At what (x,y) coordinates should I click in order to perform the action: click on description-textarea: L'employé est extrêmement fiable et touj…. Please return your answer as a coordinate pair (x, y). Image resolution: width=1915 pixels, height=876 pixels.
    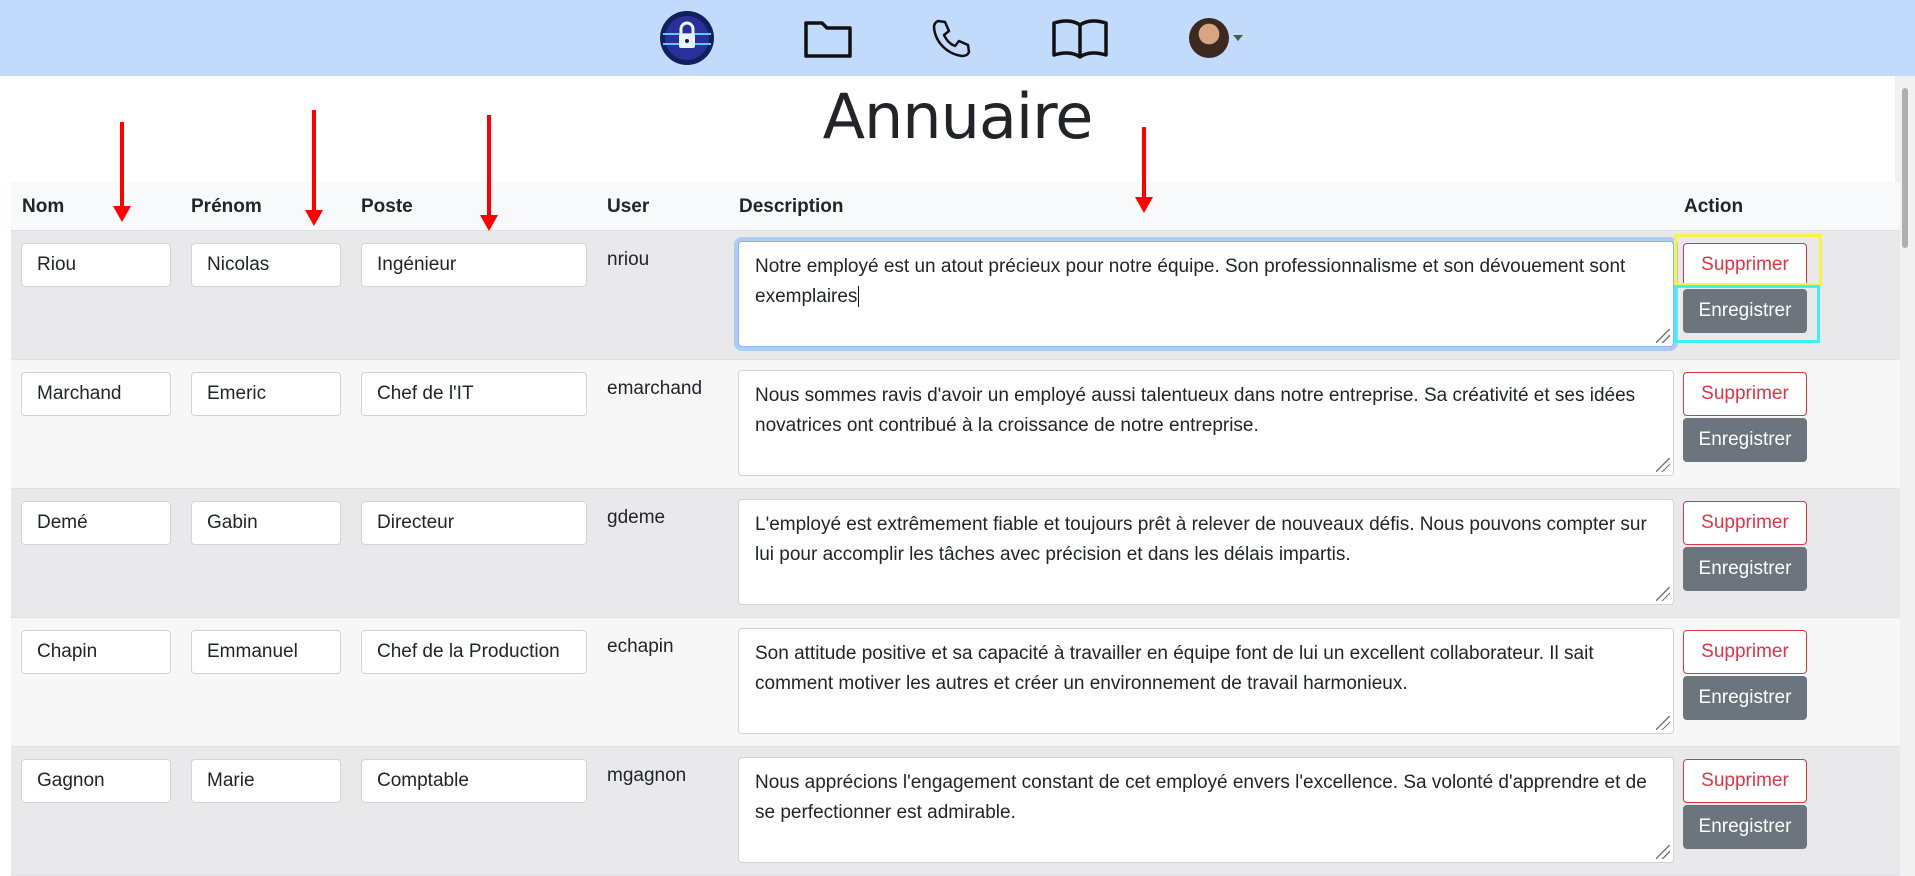
    Looking at the image, I should click on (1206, 552).